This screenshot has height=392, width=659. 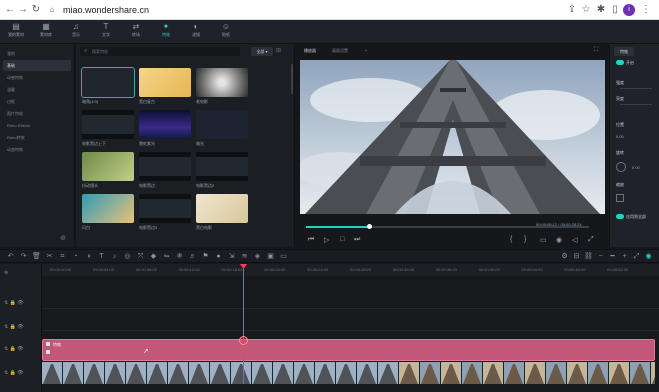 I want to click on value-a: 0.00, so click(x=620, y=136).